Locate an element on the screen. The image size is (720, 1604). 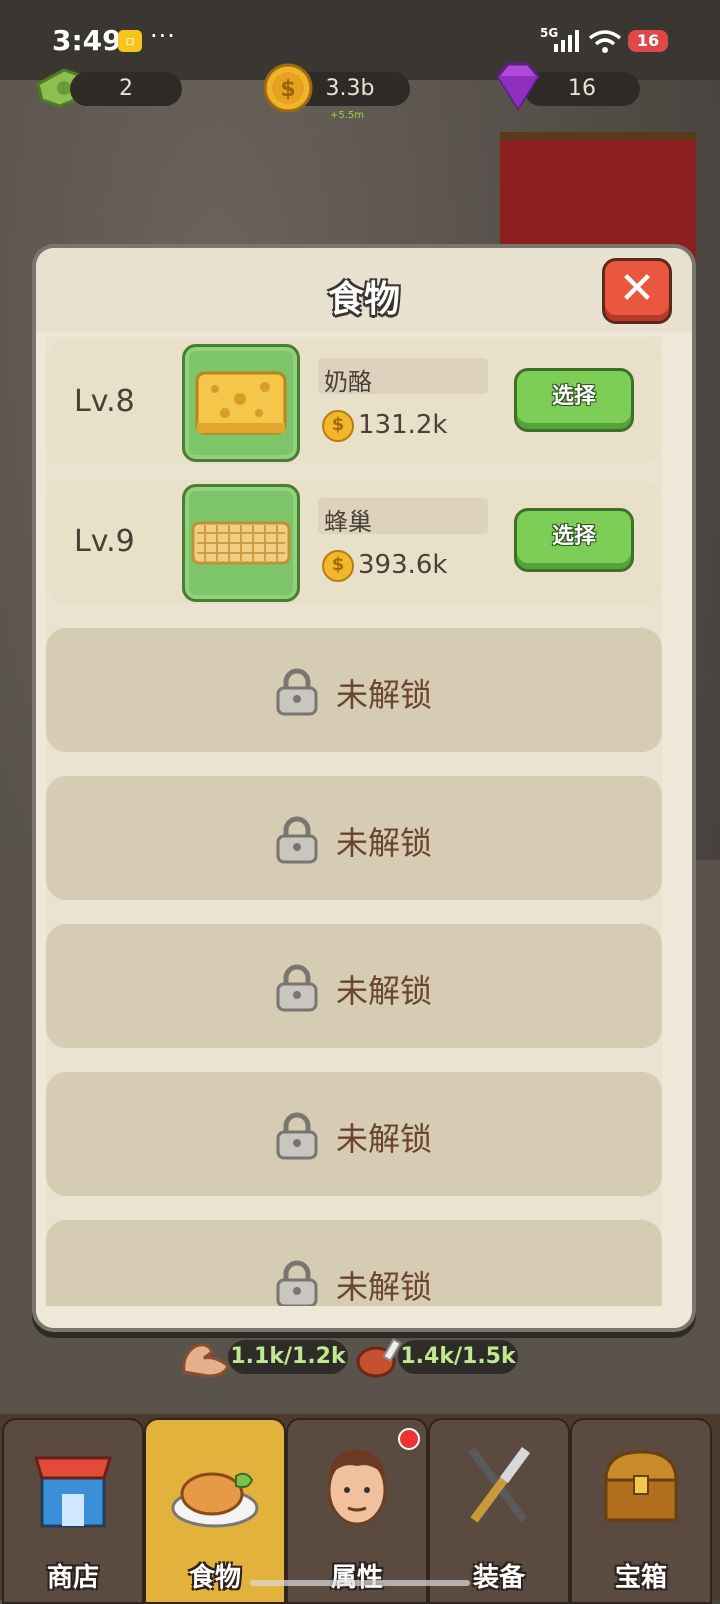
tab-equipment: 装备 is located at coordinates (499, 1511).